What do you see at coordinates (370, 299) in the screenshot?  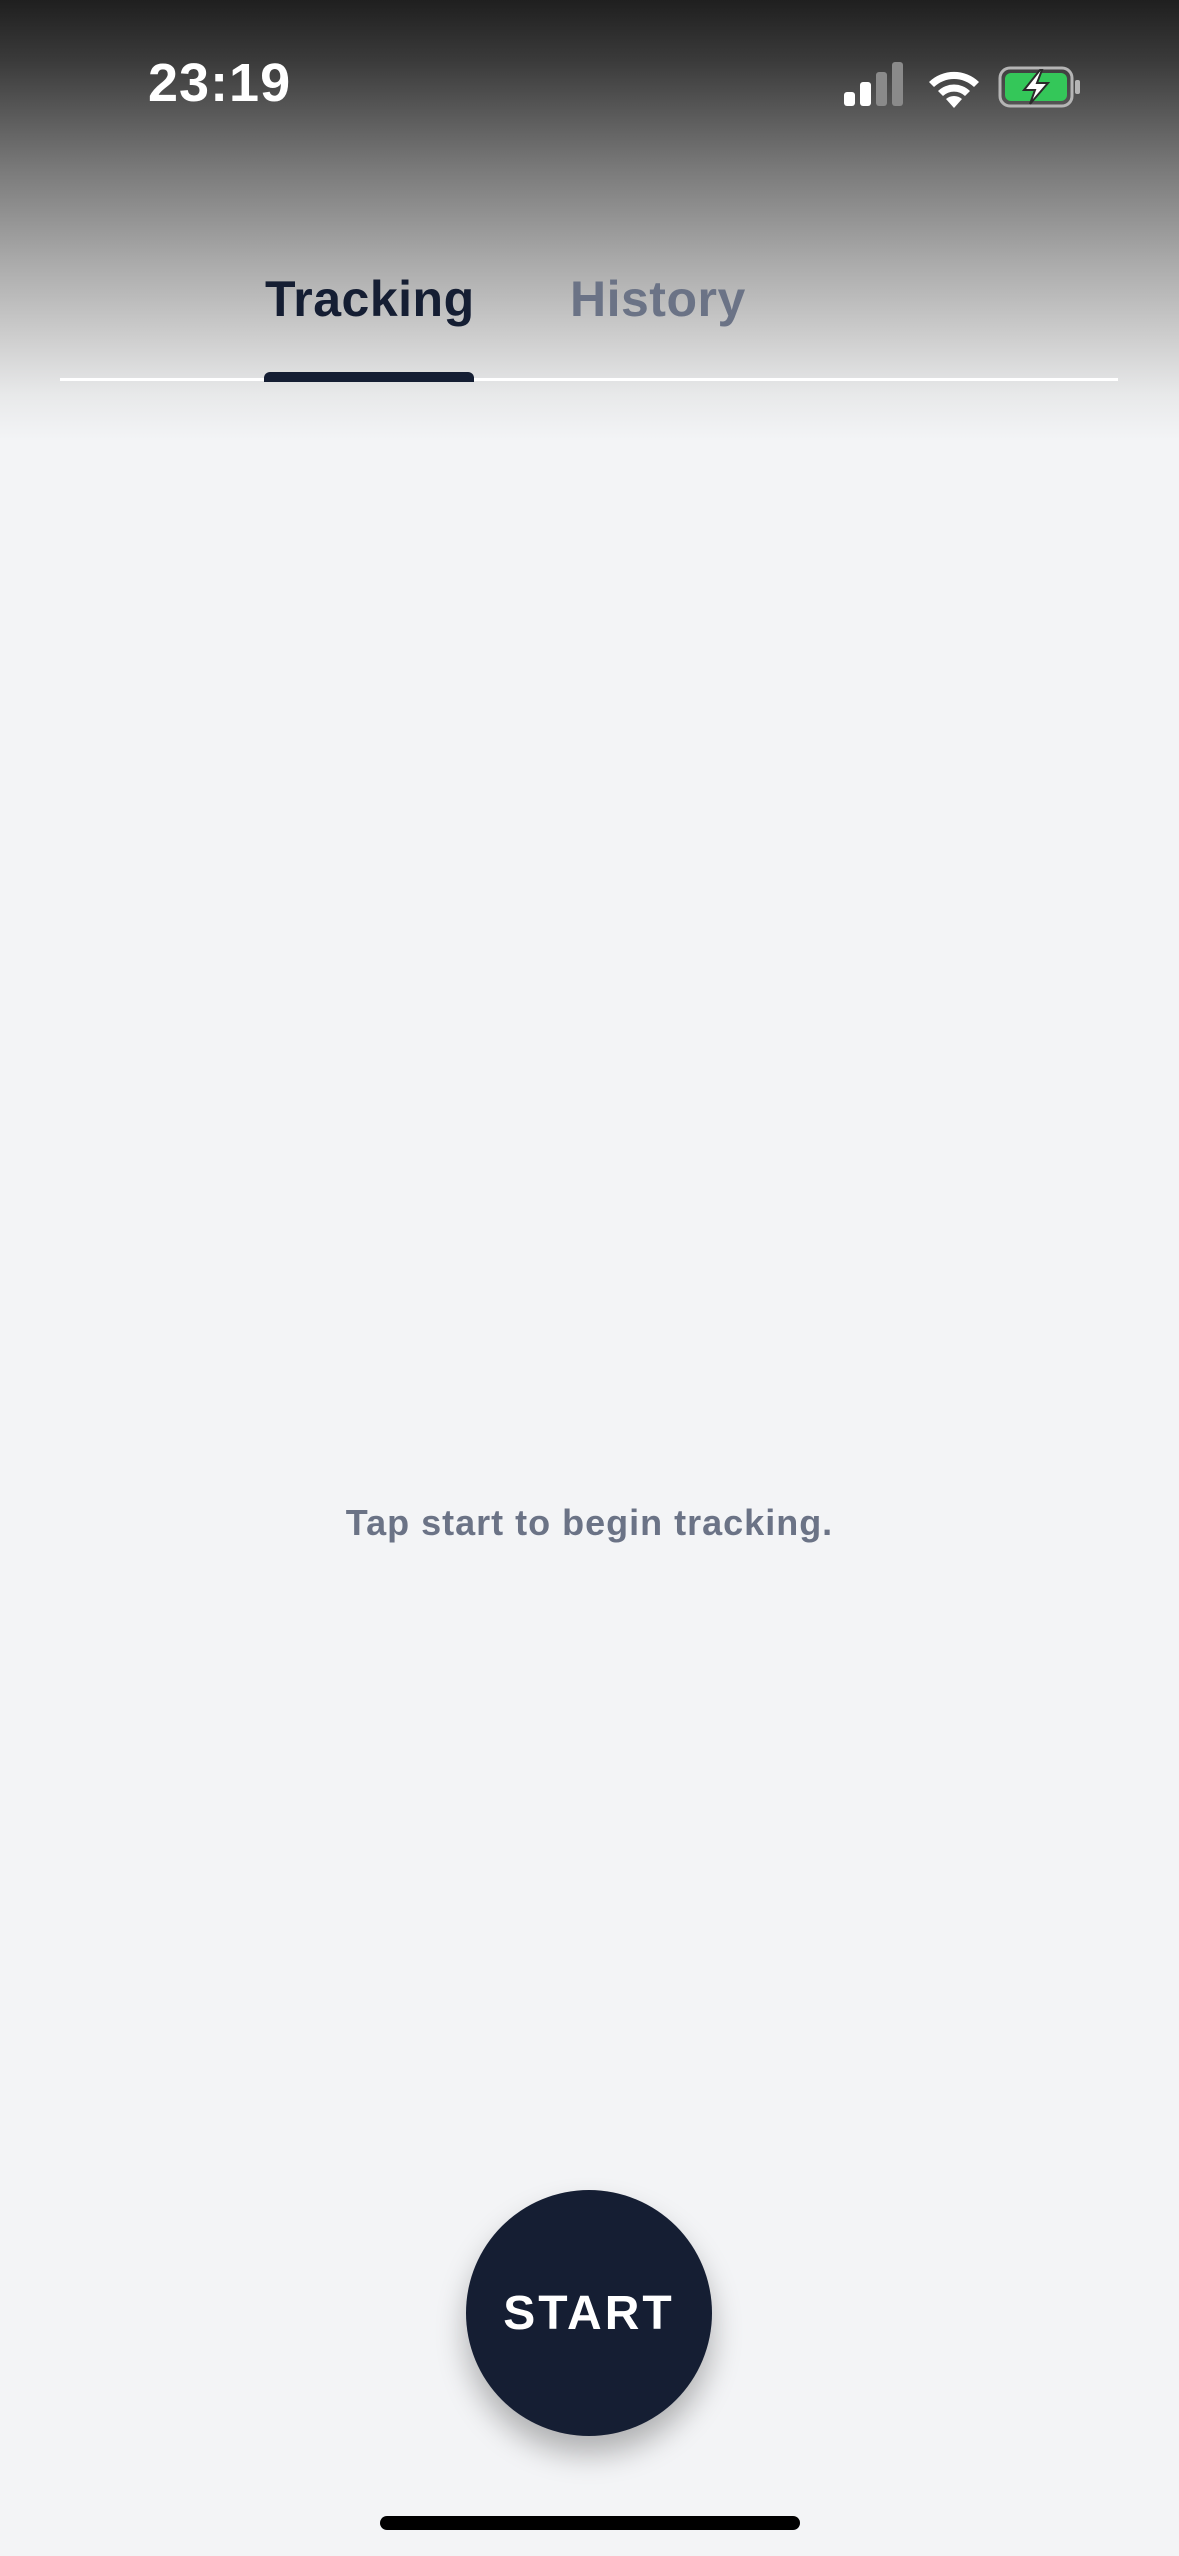 I see `tab-tracking: Tracking` at bounding box center [370, 299].